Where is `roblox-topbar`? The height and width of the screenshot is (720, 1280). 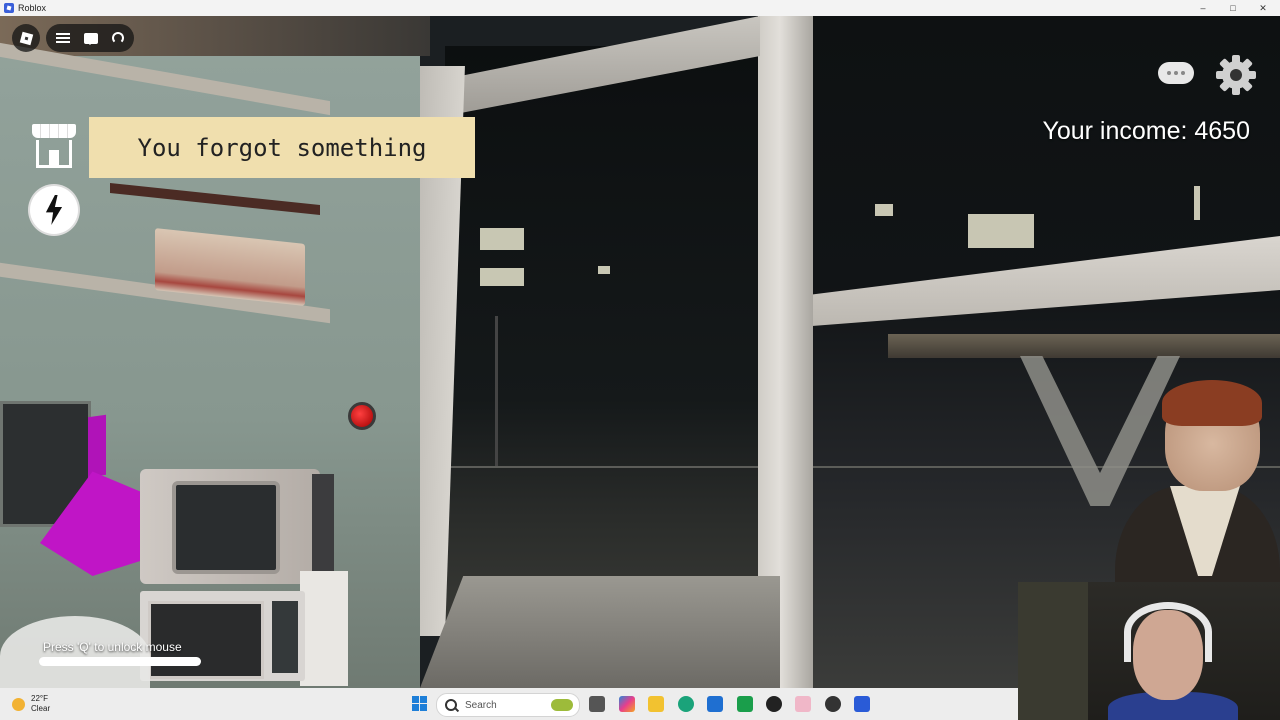
roblox-topbar is located at coordinates (73, 39).